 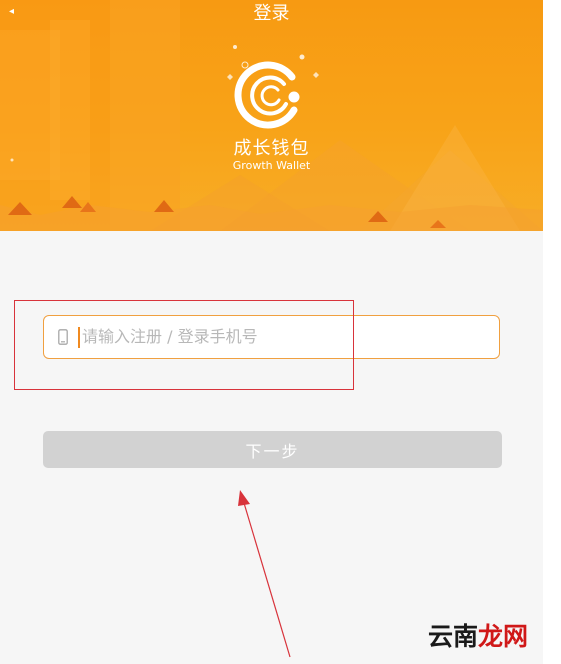 I want to click on site-watermark: 云南龙网, so click(x=478, y=637).